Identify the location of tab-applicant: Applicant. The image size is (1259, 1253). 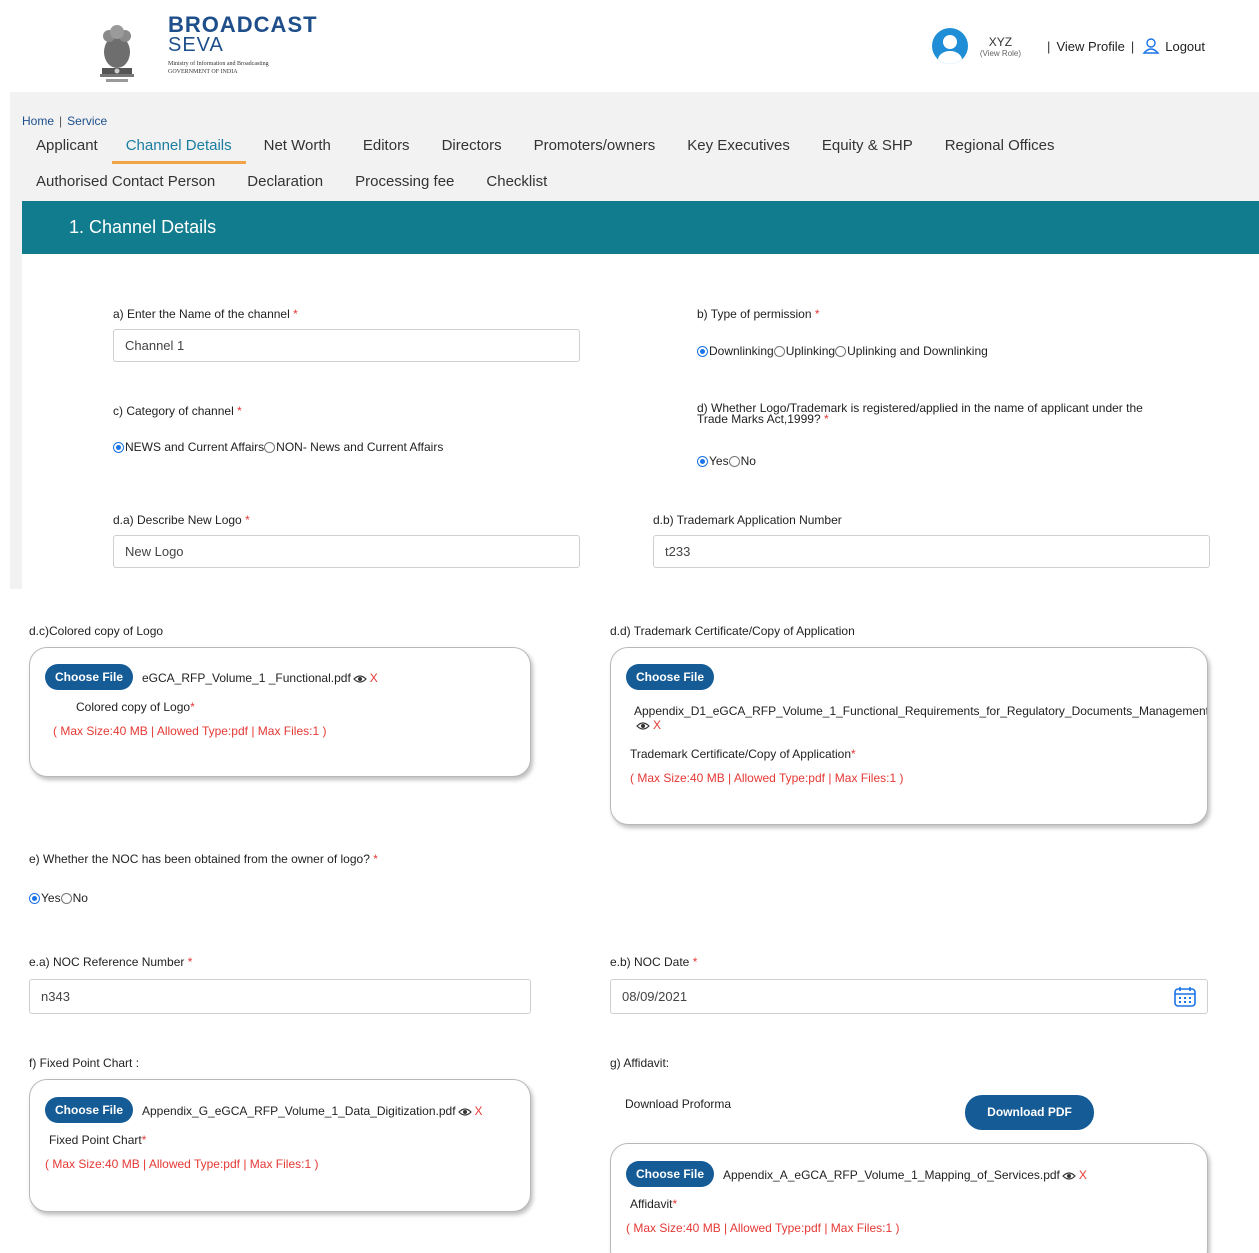
(67, 150).